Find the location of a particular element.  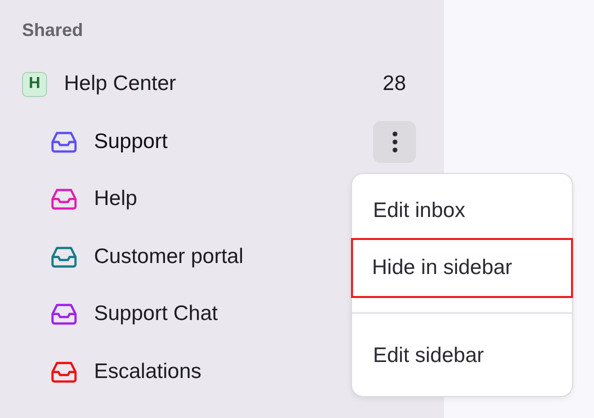

item-count: 28 is located at coordinates (394, 84).